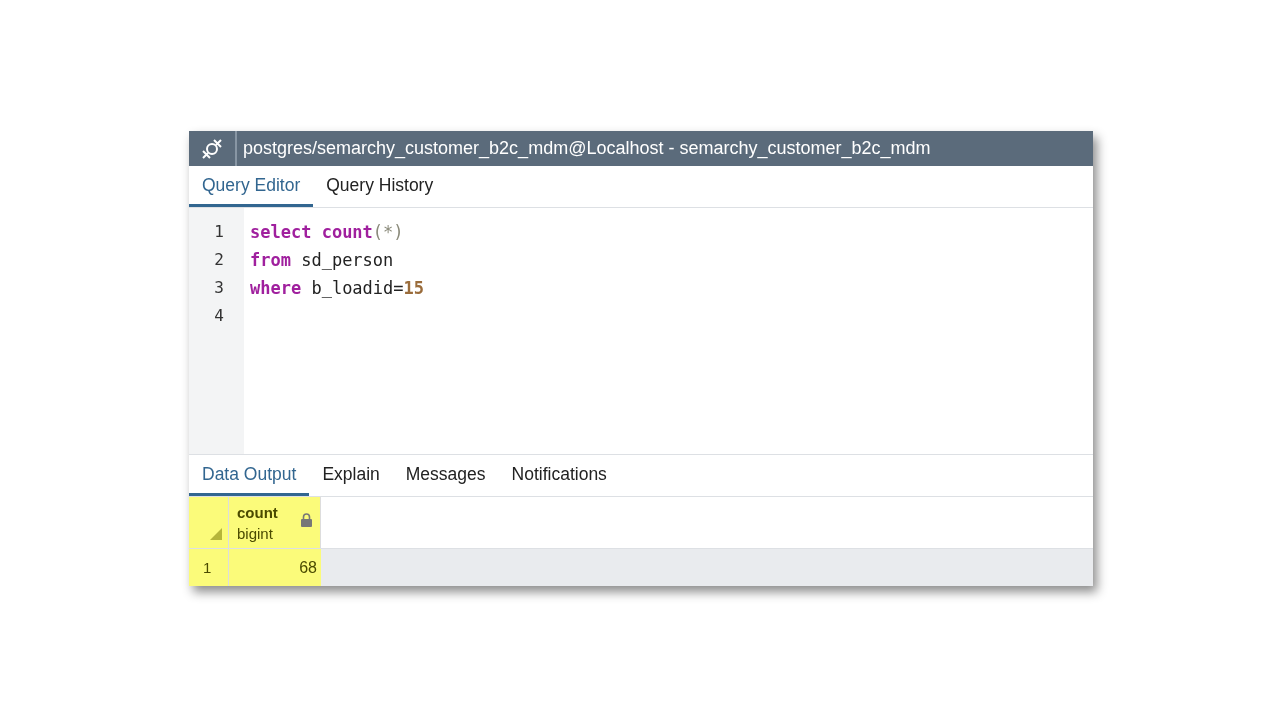 The width and height of the screenshot is (1280, 720). I want to click on line-number: 3, so click(219, 288).